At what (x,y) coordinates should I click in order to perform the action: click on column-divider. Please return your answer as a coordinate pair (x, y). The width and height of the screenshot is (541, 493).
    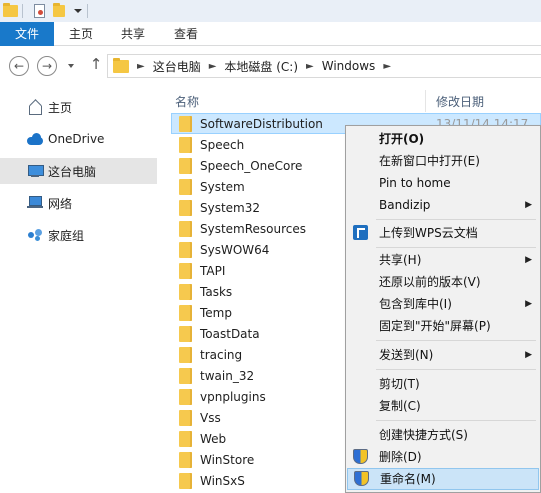
    Looking at the image, I should click on (425, 101).